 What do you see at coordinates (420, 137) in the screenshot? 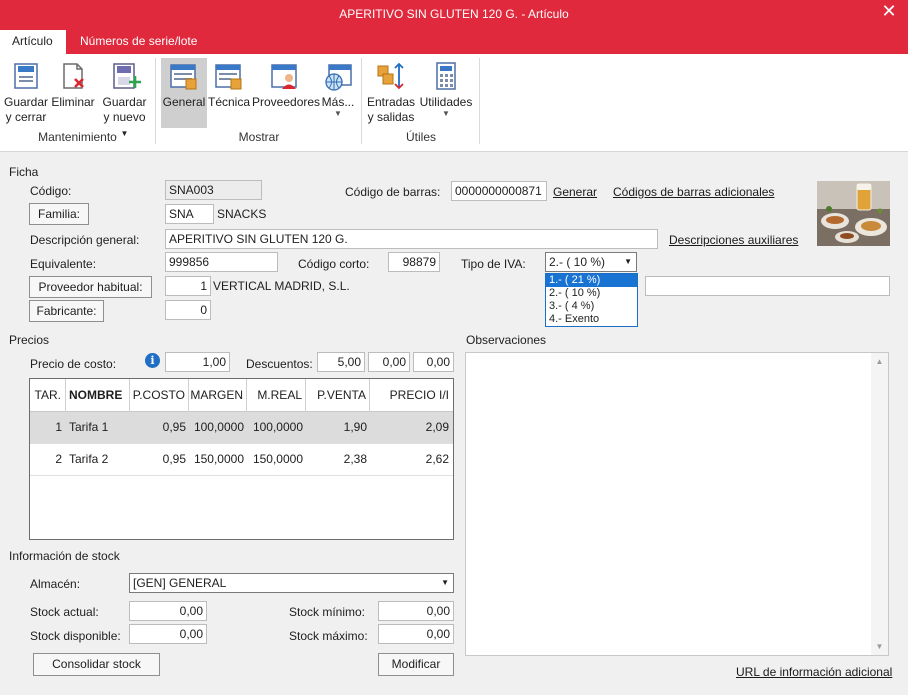
I see `group-utiles: Útiles` at bounding box center [420, 137].